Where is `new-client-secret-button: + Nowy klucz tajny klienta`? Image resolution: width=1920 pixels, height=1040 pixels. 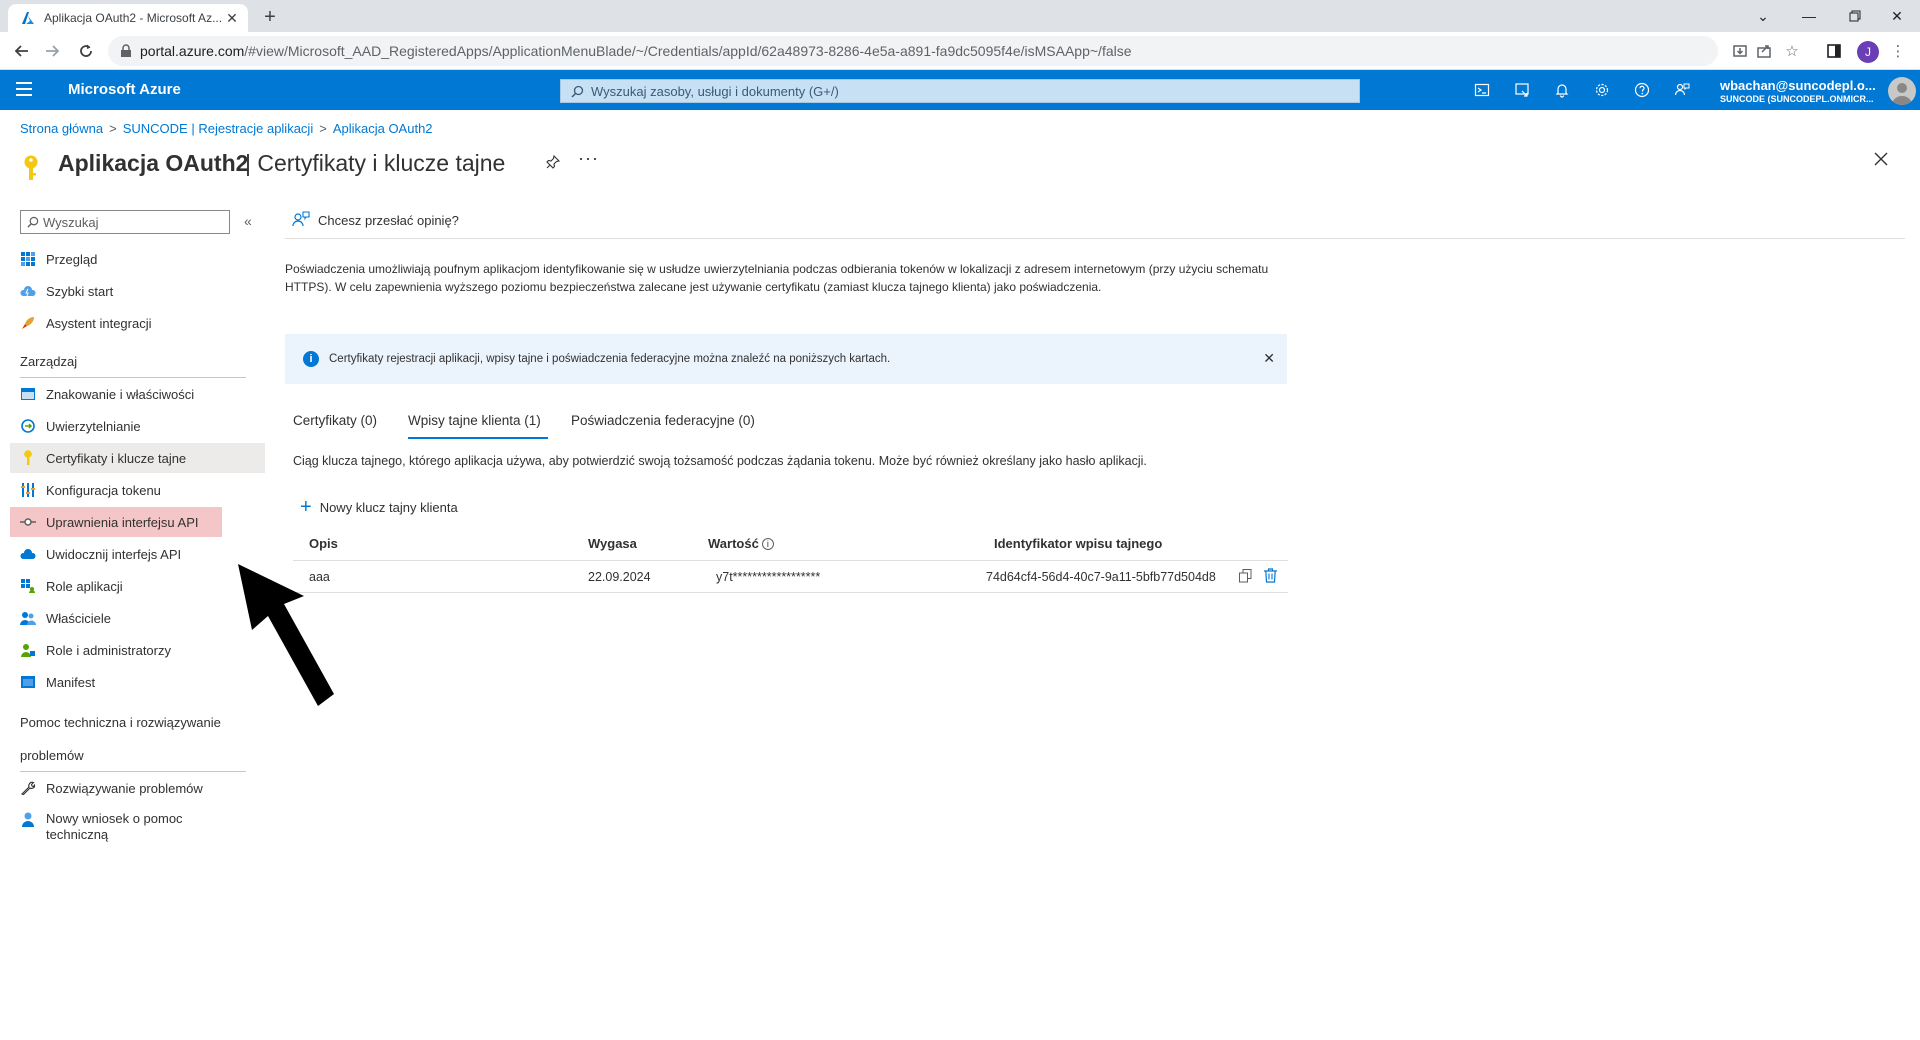 new-client-secret-button: + Nowy klucz tajny klienta is located at coordinates (379, 507).